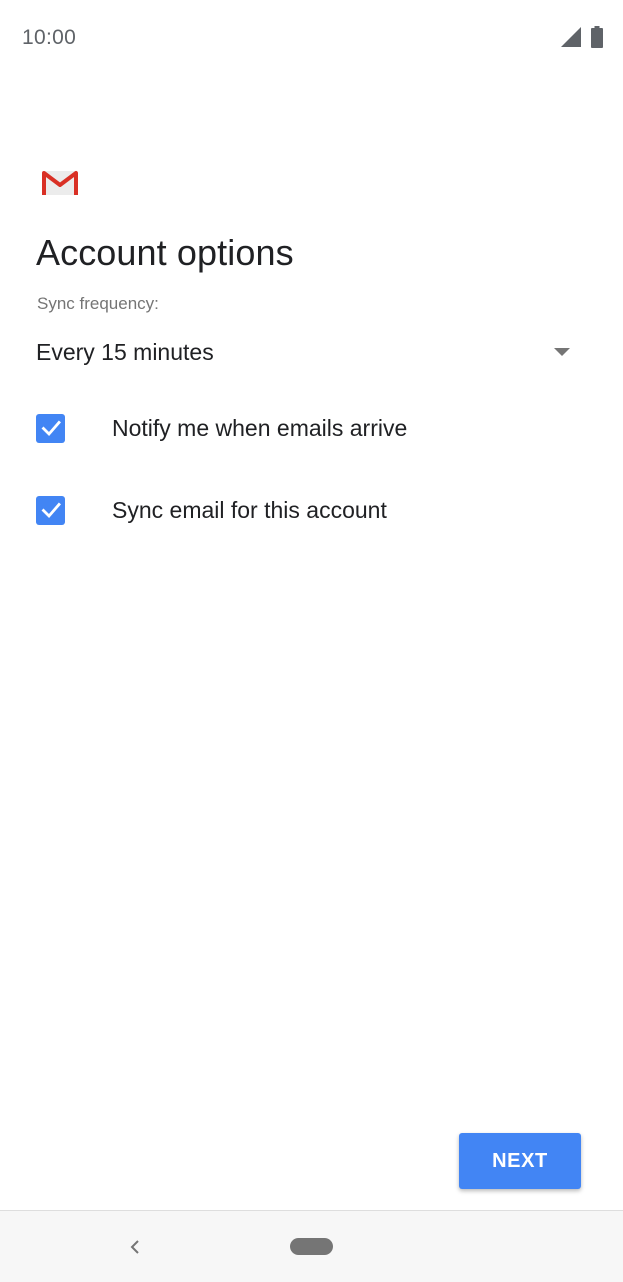 The image size is (623, 1282). What do you see at coordinates (260, 427) in the screenshot?
I see `notify-option-label: Notify me when emails arrive` at bounding box center [260, 427].